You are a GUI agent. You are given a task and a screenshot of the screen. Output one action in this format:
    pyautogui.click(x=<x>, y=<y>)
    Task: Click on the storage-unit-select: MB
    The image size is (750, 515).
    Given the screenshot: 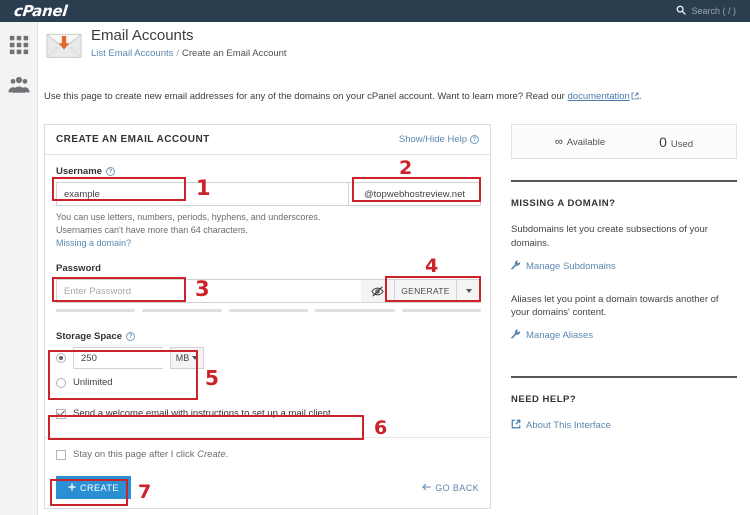 What is the action you would take?
    pyautogui.click(x=187, y=358)
    